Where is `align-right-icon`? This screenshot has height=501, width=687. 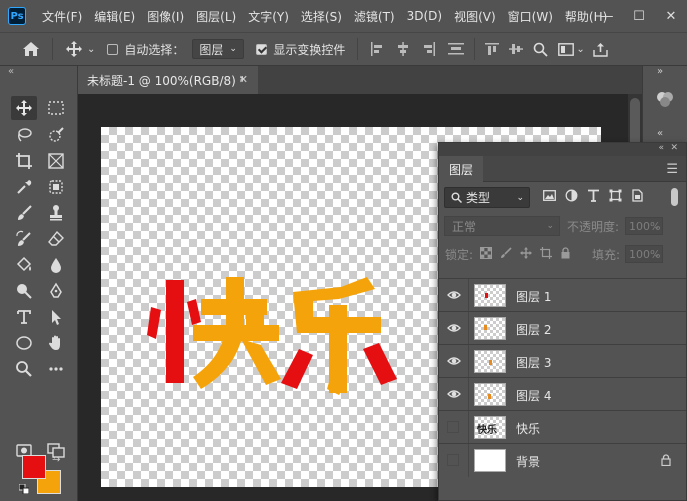 align-right-icon is located at coordinates (429, 49).